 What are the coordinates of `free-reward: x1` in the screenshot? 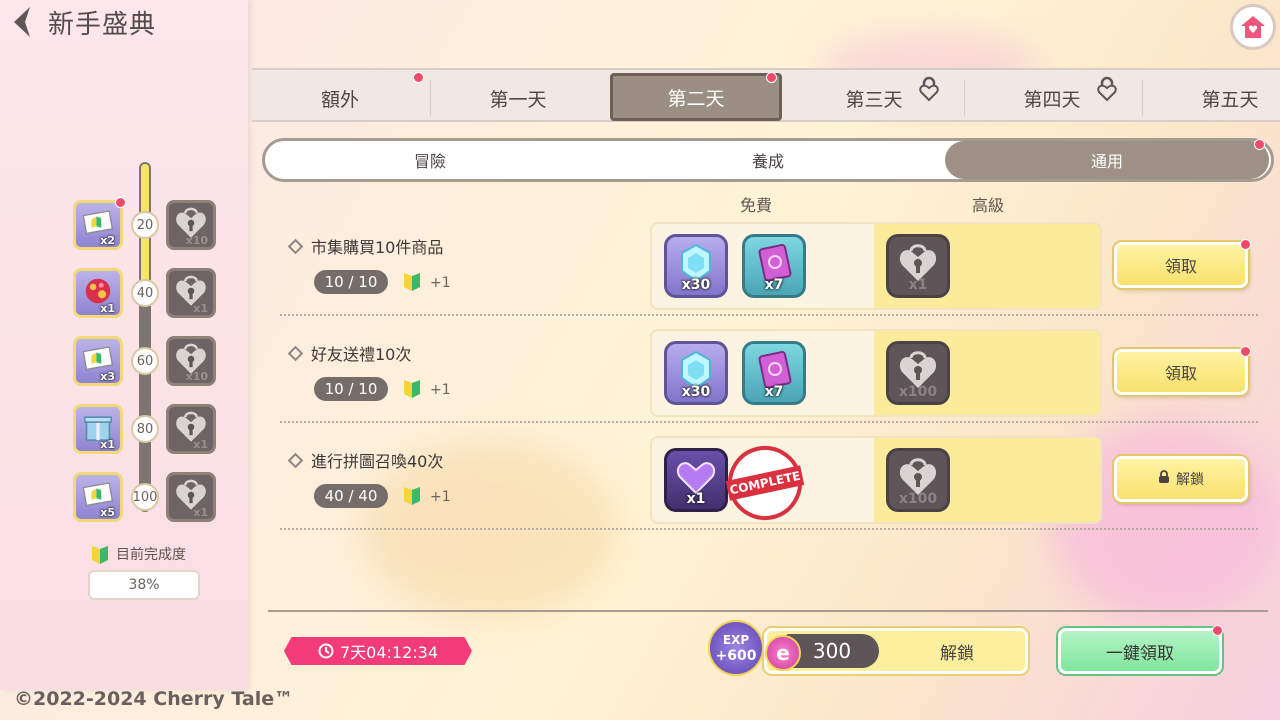 It's located at (696, 480).